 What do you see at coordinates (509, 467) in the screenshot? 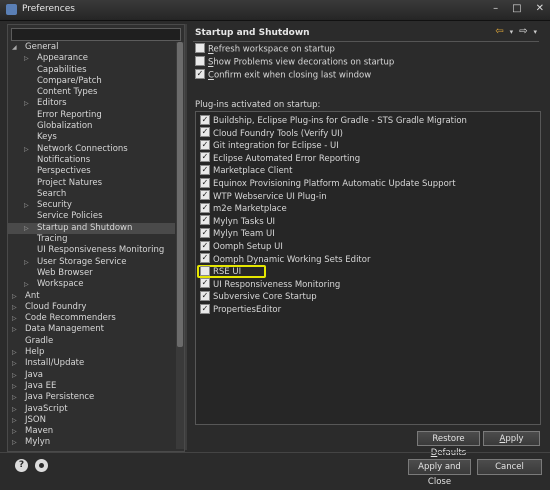
I see `cancel-button: Cancel` at bounding box center [509, 467].